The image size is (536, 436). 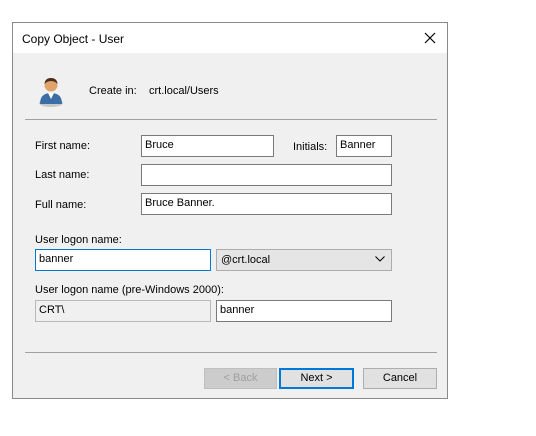 I want to click on upn-suffix-dropdown: @crt.local, so click(x=304, y=260).